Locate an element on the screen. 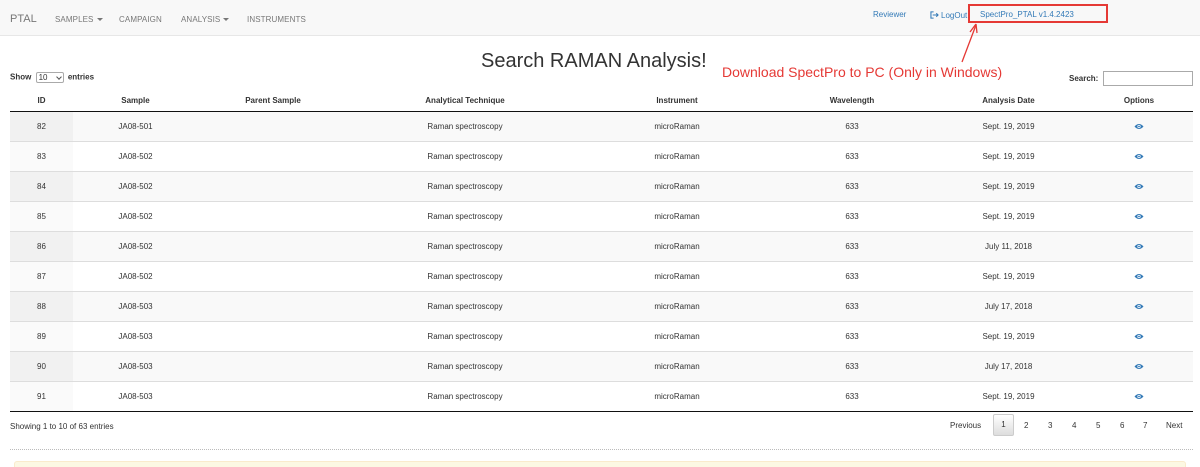 The image size is (1200, 467). spectpro-download-link: SpectPro_PTAL v1.4.2423 is located at coordinates (1027, 14).